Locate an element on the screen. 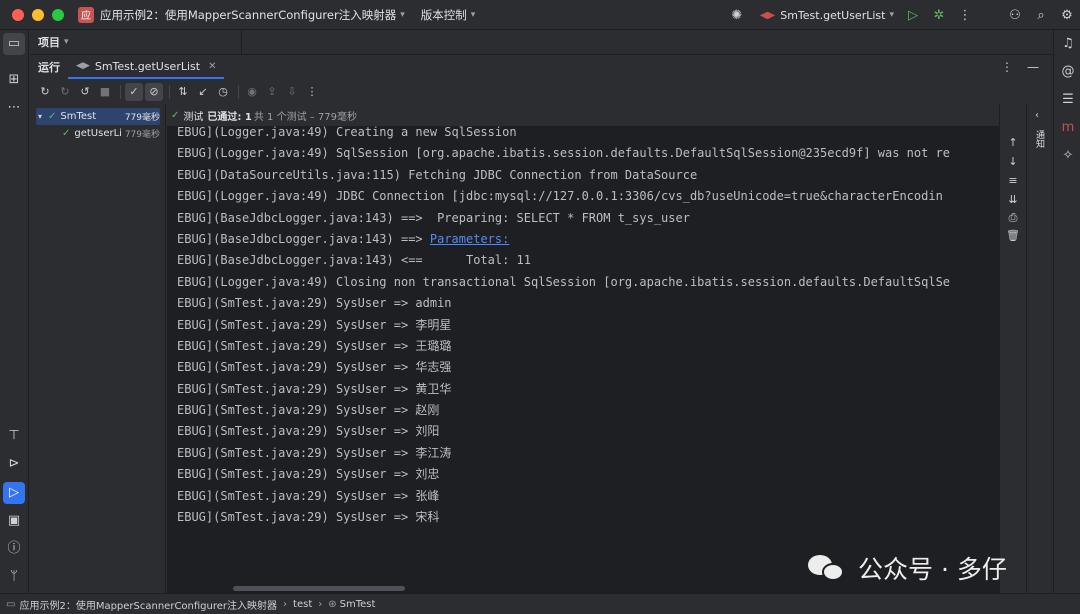 The width and height of the screenshot is (1080, 614). log-line: EBUG](SmTest.java:29) SysUser => 刘忠 is located at coordinates (588, 474).